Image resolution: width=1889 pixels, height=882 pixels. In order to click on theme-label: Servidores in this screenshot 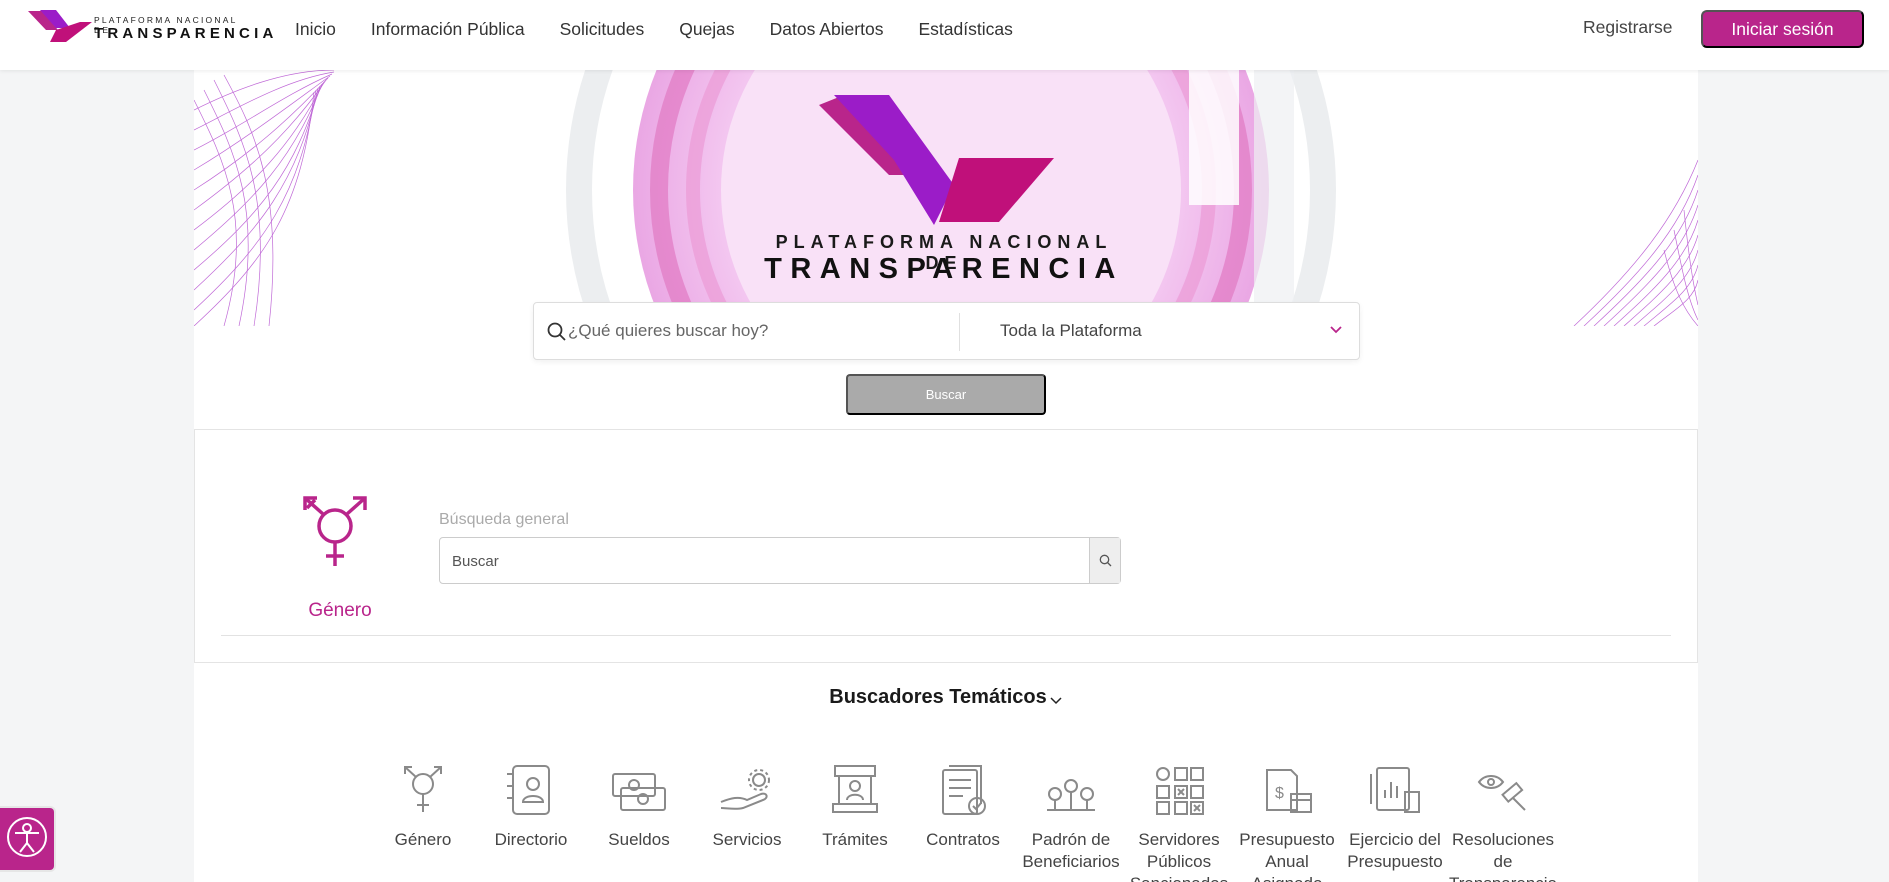, I will do `click(1179, 839)`.